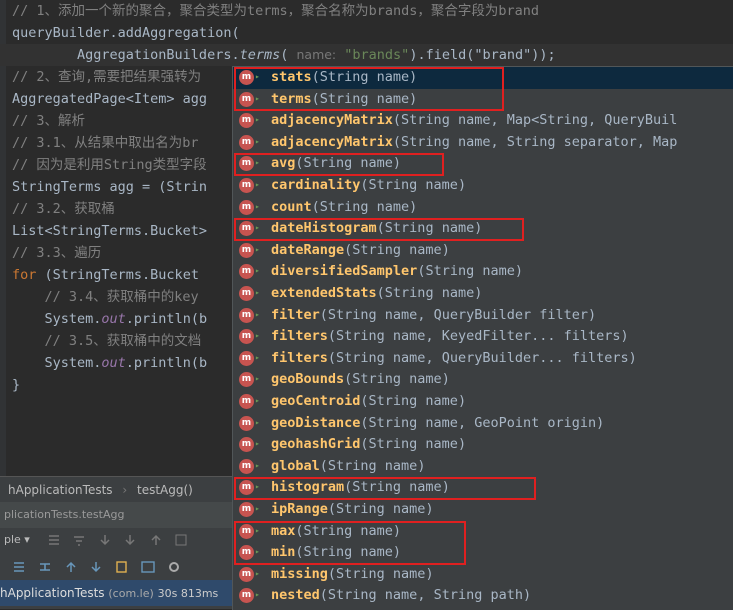 Image resolution: width=733 pixels, height=610 pixels. Describe the element at coordinates (57, 363) in the screenshot. I see `code-segment: System.` at that location.